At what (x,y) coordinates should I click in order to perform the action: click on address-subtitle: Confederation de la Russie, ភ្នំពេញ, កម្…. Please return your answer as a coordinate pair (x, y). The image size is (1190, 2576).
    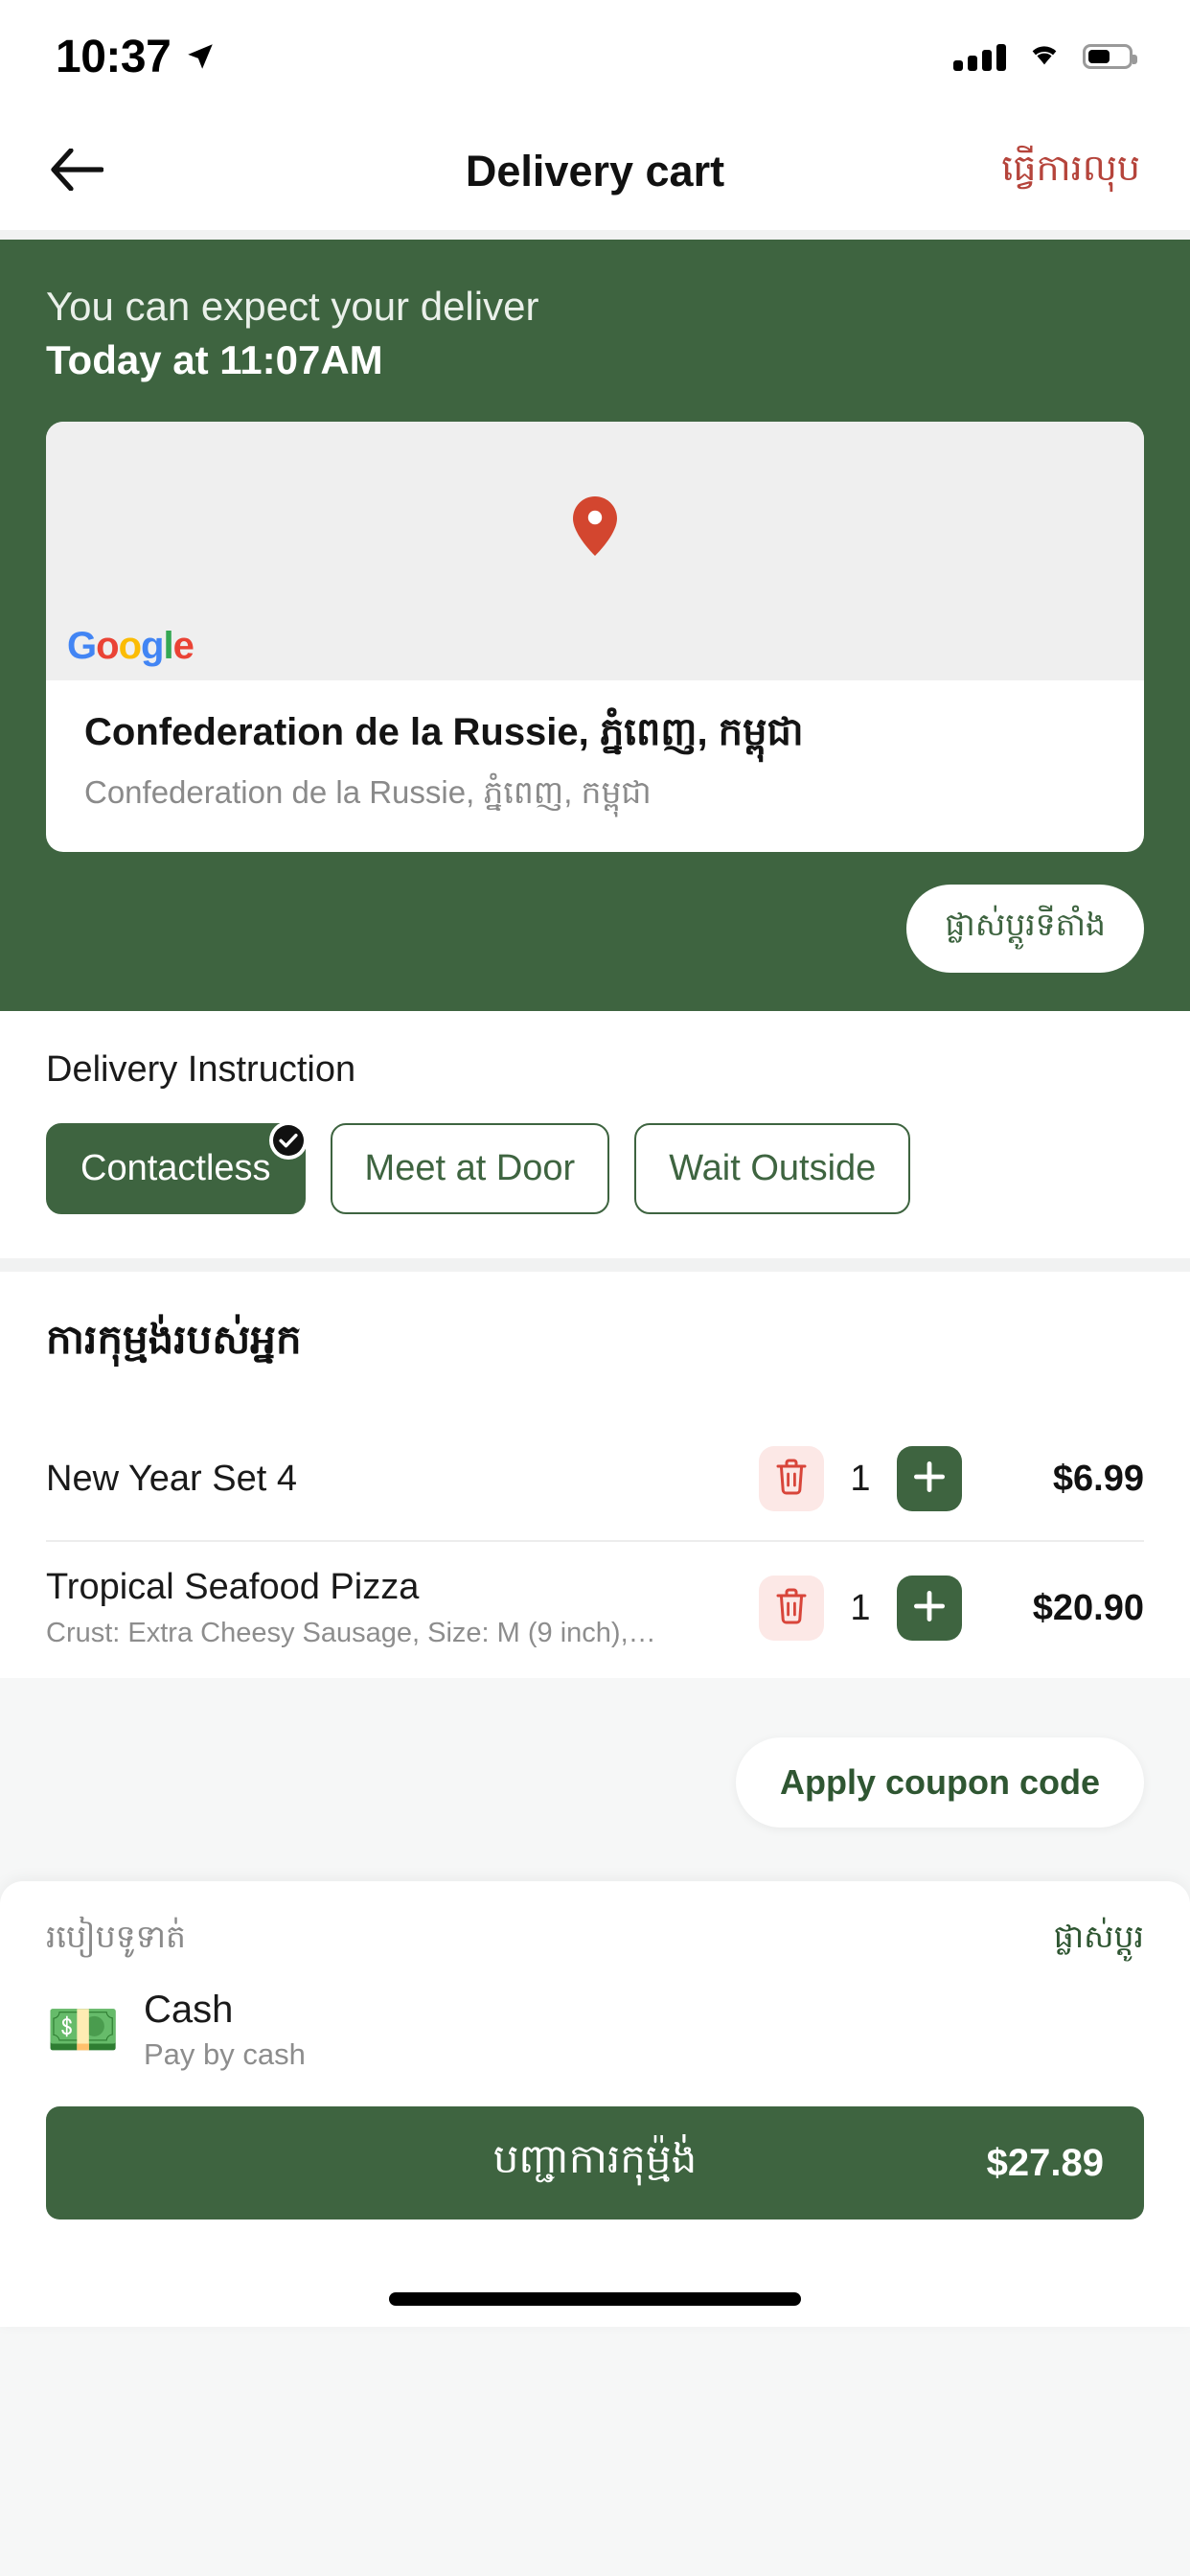
    Looking at the image, I should click on (368, 792).